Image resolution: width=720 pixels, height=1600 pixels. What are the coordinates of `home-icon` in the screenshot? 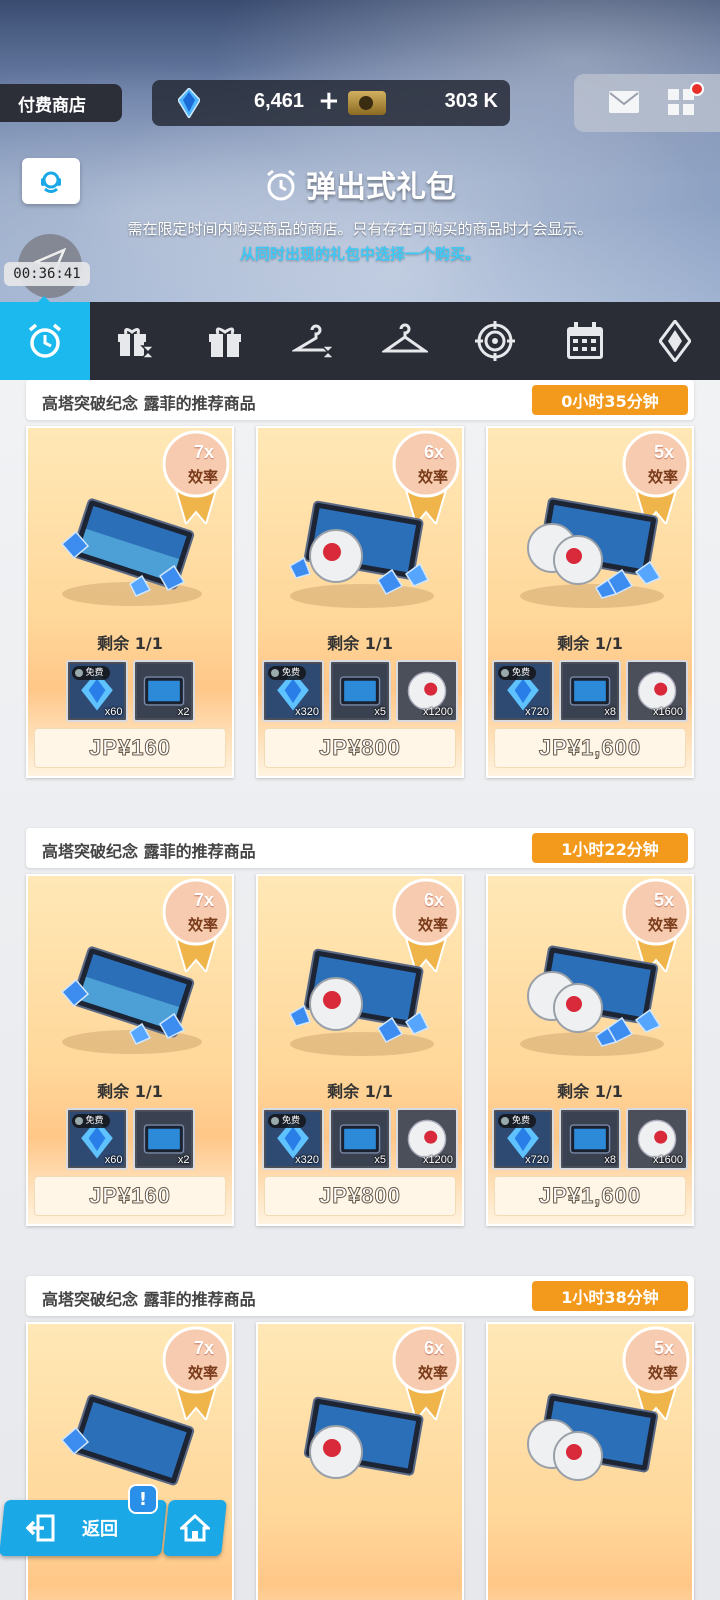 It's located at (195, 1527).